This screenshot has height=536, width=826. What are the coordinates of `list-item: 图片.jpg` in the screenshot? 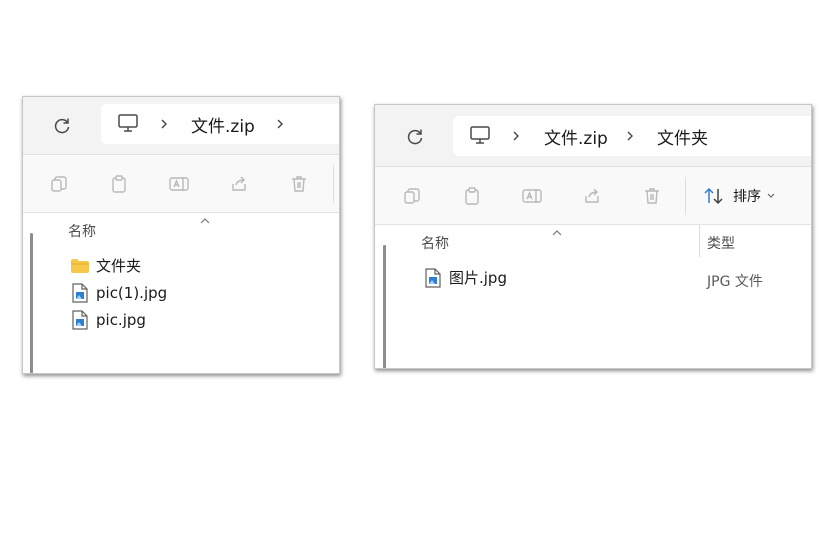 It's located at (465, 277).